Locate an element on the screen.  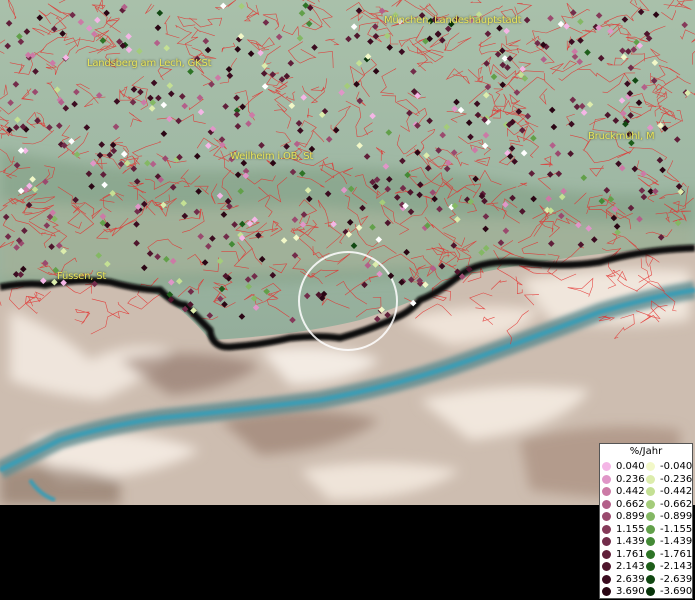
legend-entry-negative: -1.761 is located at coordinates (669, 555).